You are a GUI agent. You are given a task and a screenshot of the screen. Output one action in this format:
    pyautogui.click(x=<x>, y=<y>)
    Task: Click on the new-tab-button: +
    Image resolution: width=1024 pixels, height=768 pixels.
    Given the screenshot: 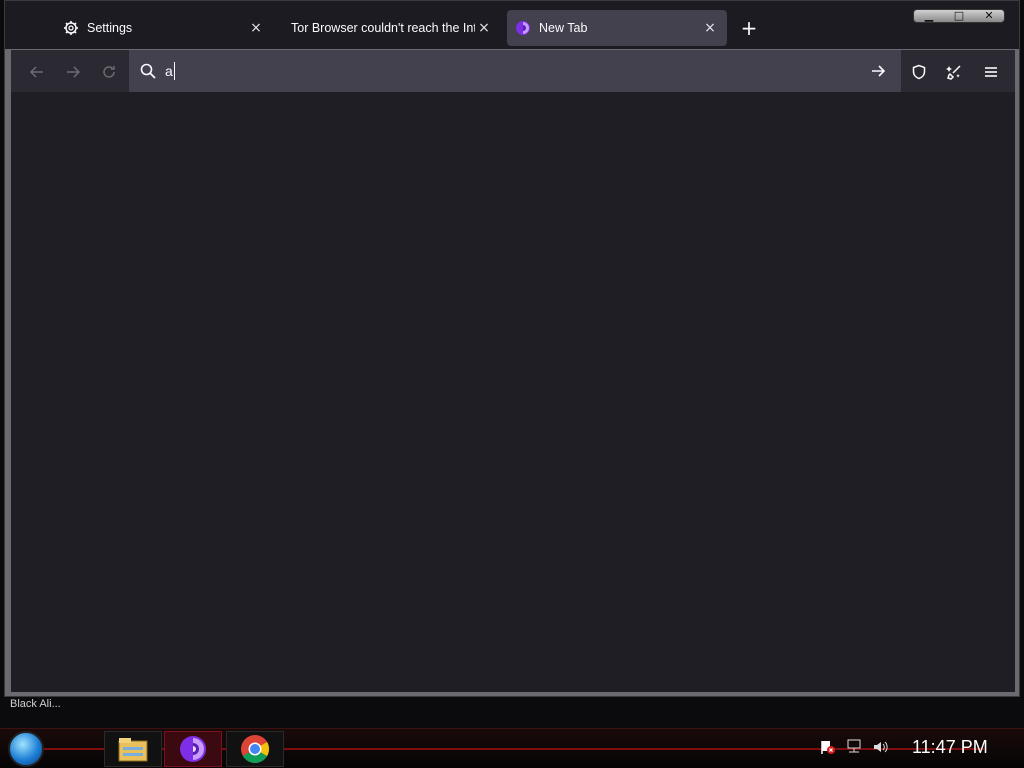 What is the action you would take?
    pyautogui.click(x=749, y=28)
    